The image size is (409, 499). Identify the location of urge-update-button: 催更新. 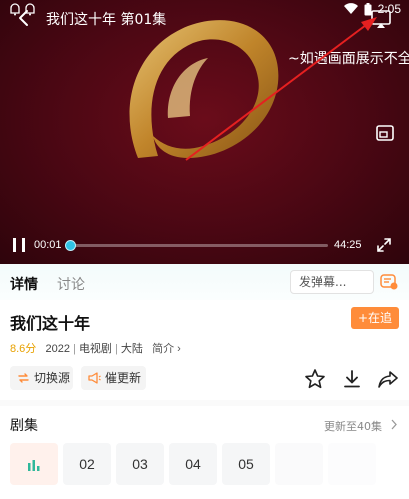
(113, 378).